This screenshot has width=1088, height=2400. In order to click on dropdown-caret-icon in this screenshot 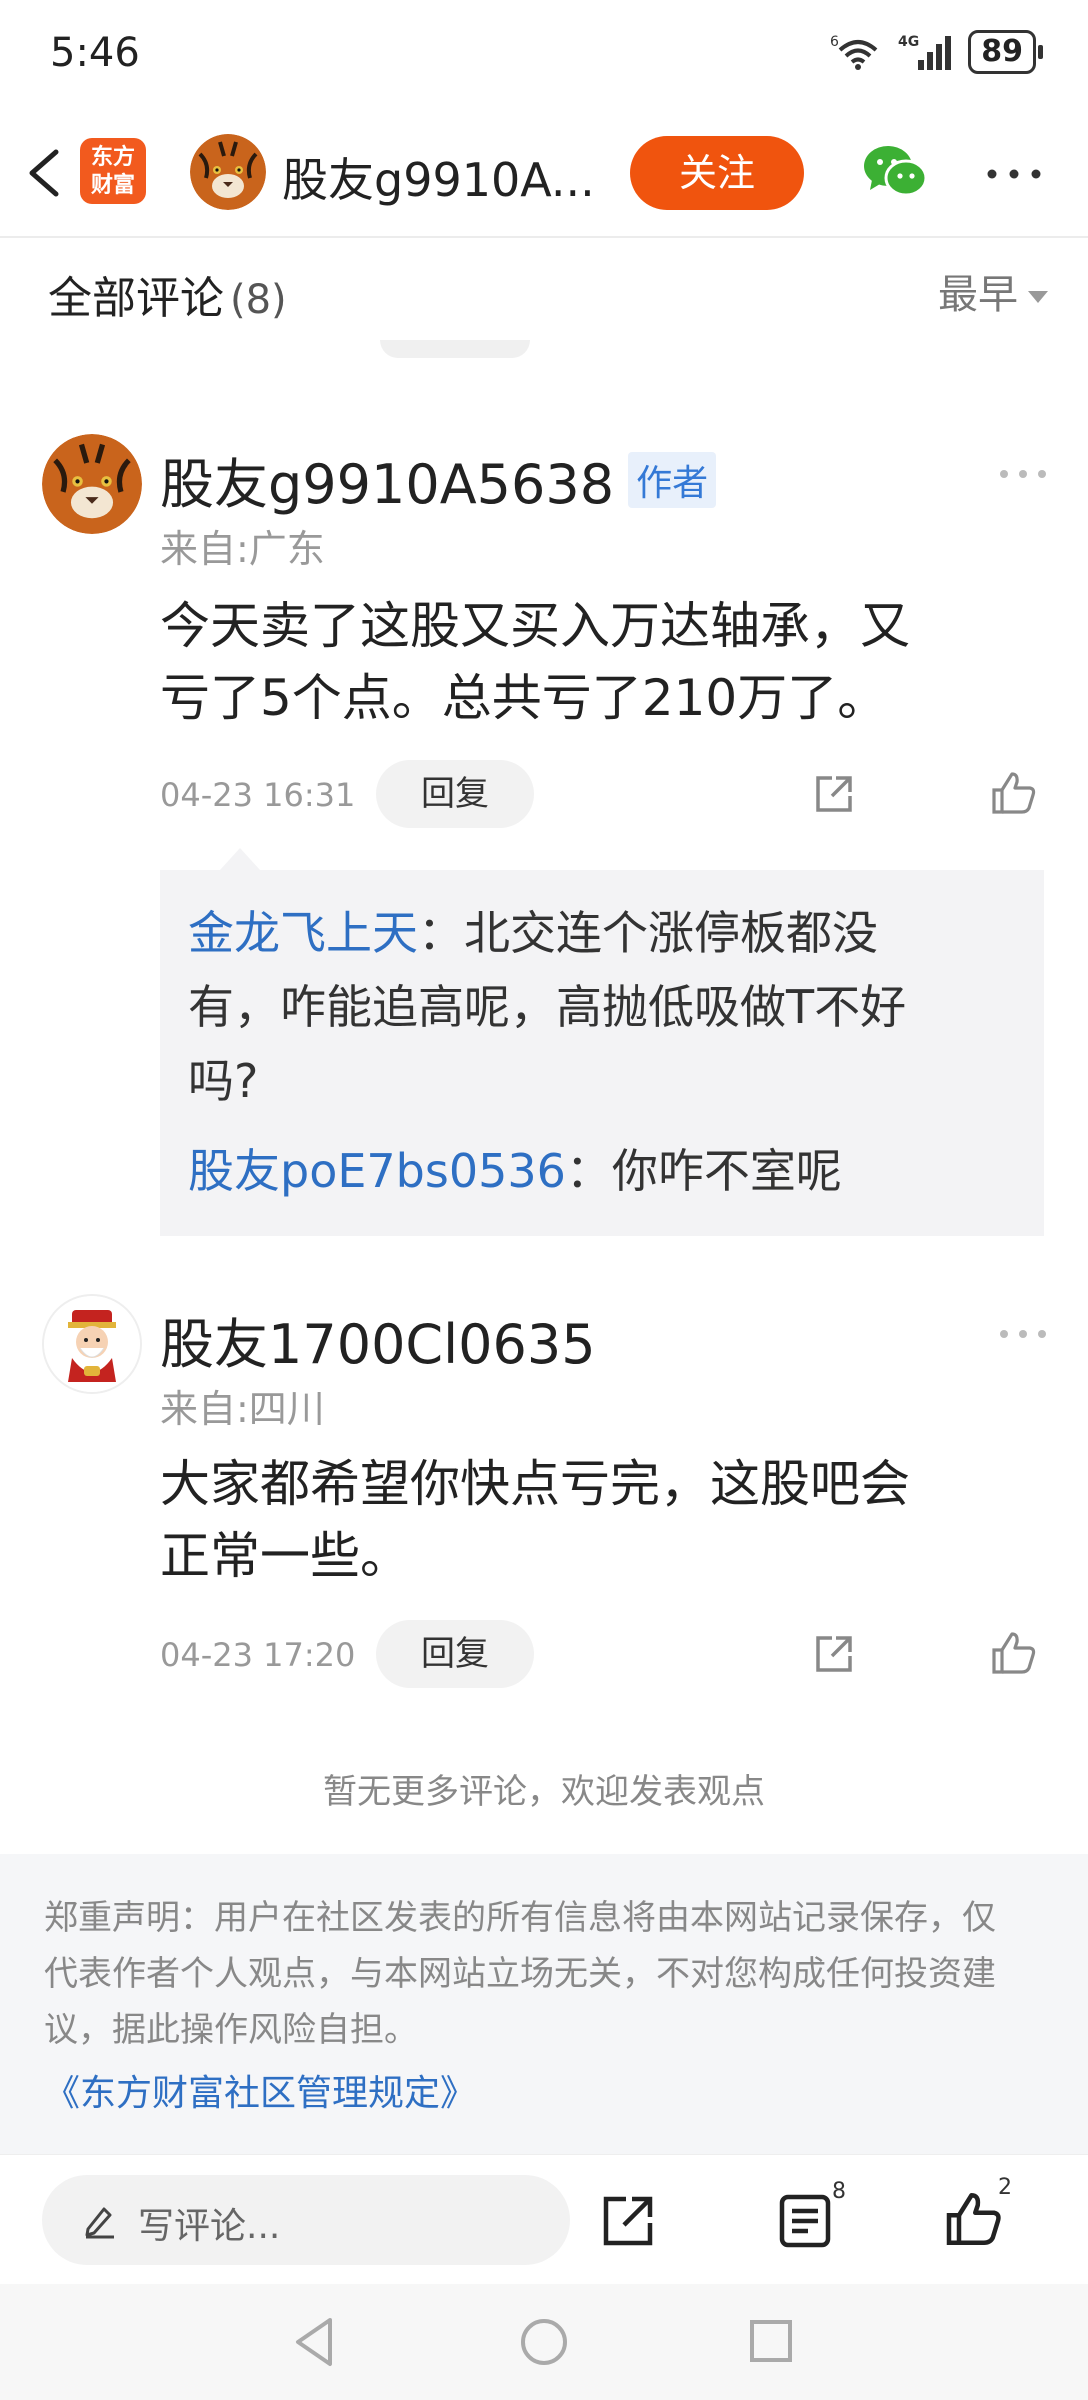, I will do `click(1038, 297)`.